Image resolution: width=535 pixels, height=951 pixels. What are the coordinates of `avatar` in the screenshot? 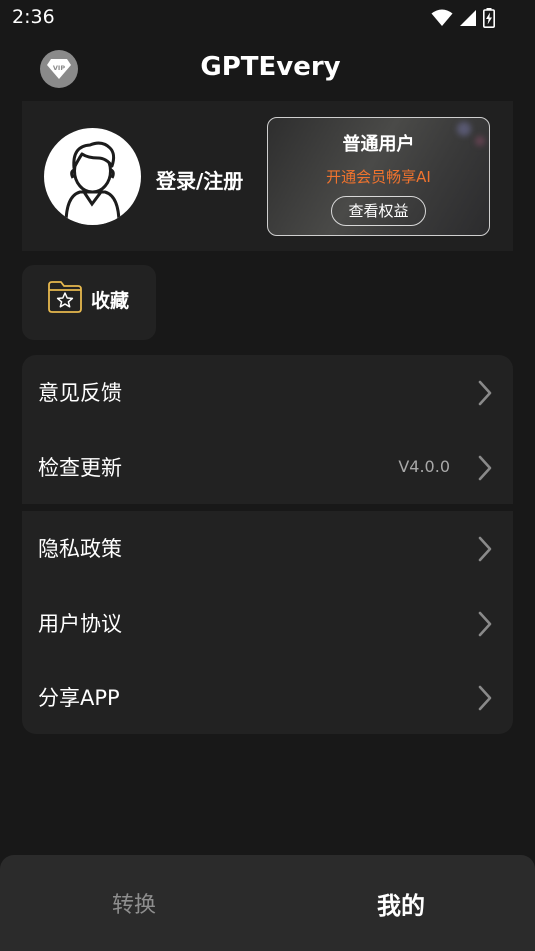 It's located at (92, 176).